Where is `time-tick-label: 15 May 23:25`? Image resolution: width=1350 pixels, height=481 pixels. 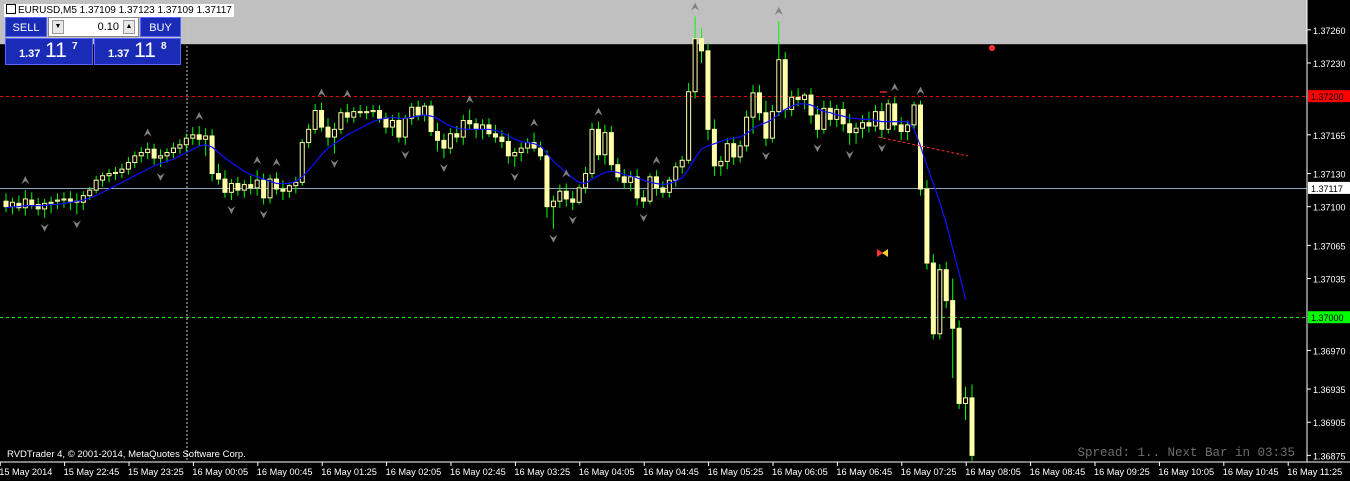
time-tick-label: 15 May 23:25 is located at coordinates (156, 472).